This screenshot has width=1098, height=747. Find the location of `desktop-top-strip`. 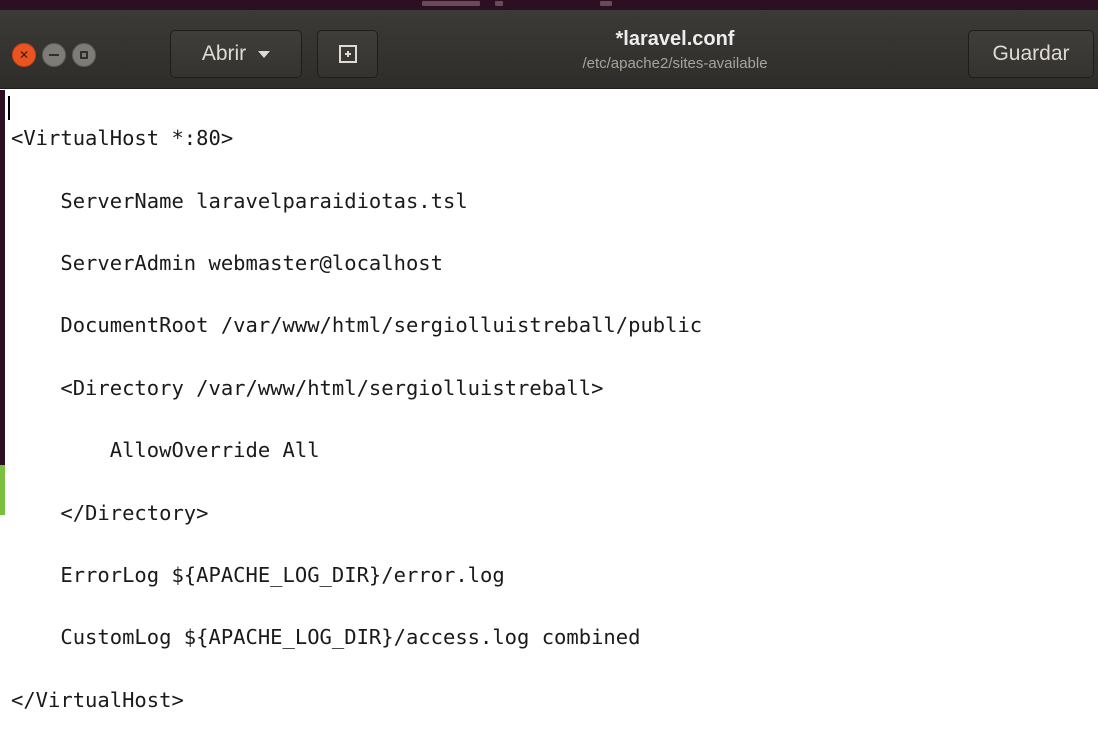

desktop-top-strip is located at coordinates (549, 5).